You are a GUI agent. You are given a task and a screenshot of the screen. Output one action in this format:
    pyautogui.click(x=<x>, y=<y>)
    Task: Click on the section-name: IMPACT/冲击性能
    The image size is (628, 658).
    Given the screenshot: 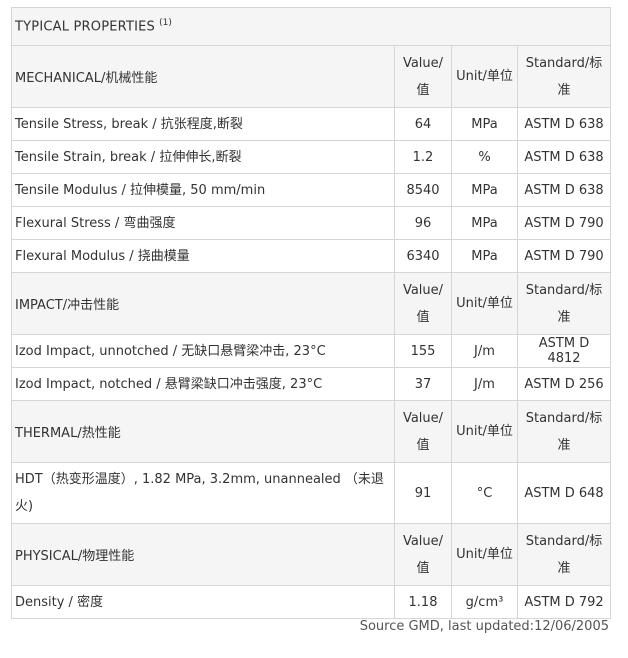 What is the action you would take?
    pyautogui.click(x=203, y=303)
    